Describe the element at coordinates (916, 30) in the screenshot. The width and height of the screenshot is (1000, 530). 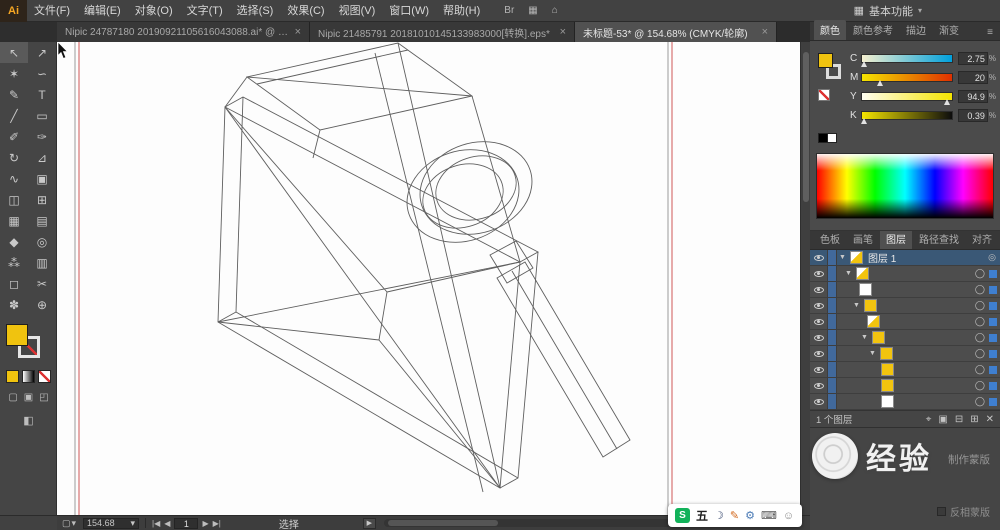
I see `tab-stroke: 描边` at that location.